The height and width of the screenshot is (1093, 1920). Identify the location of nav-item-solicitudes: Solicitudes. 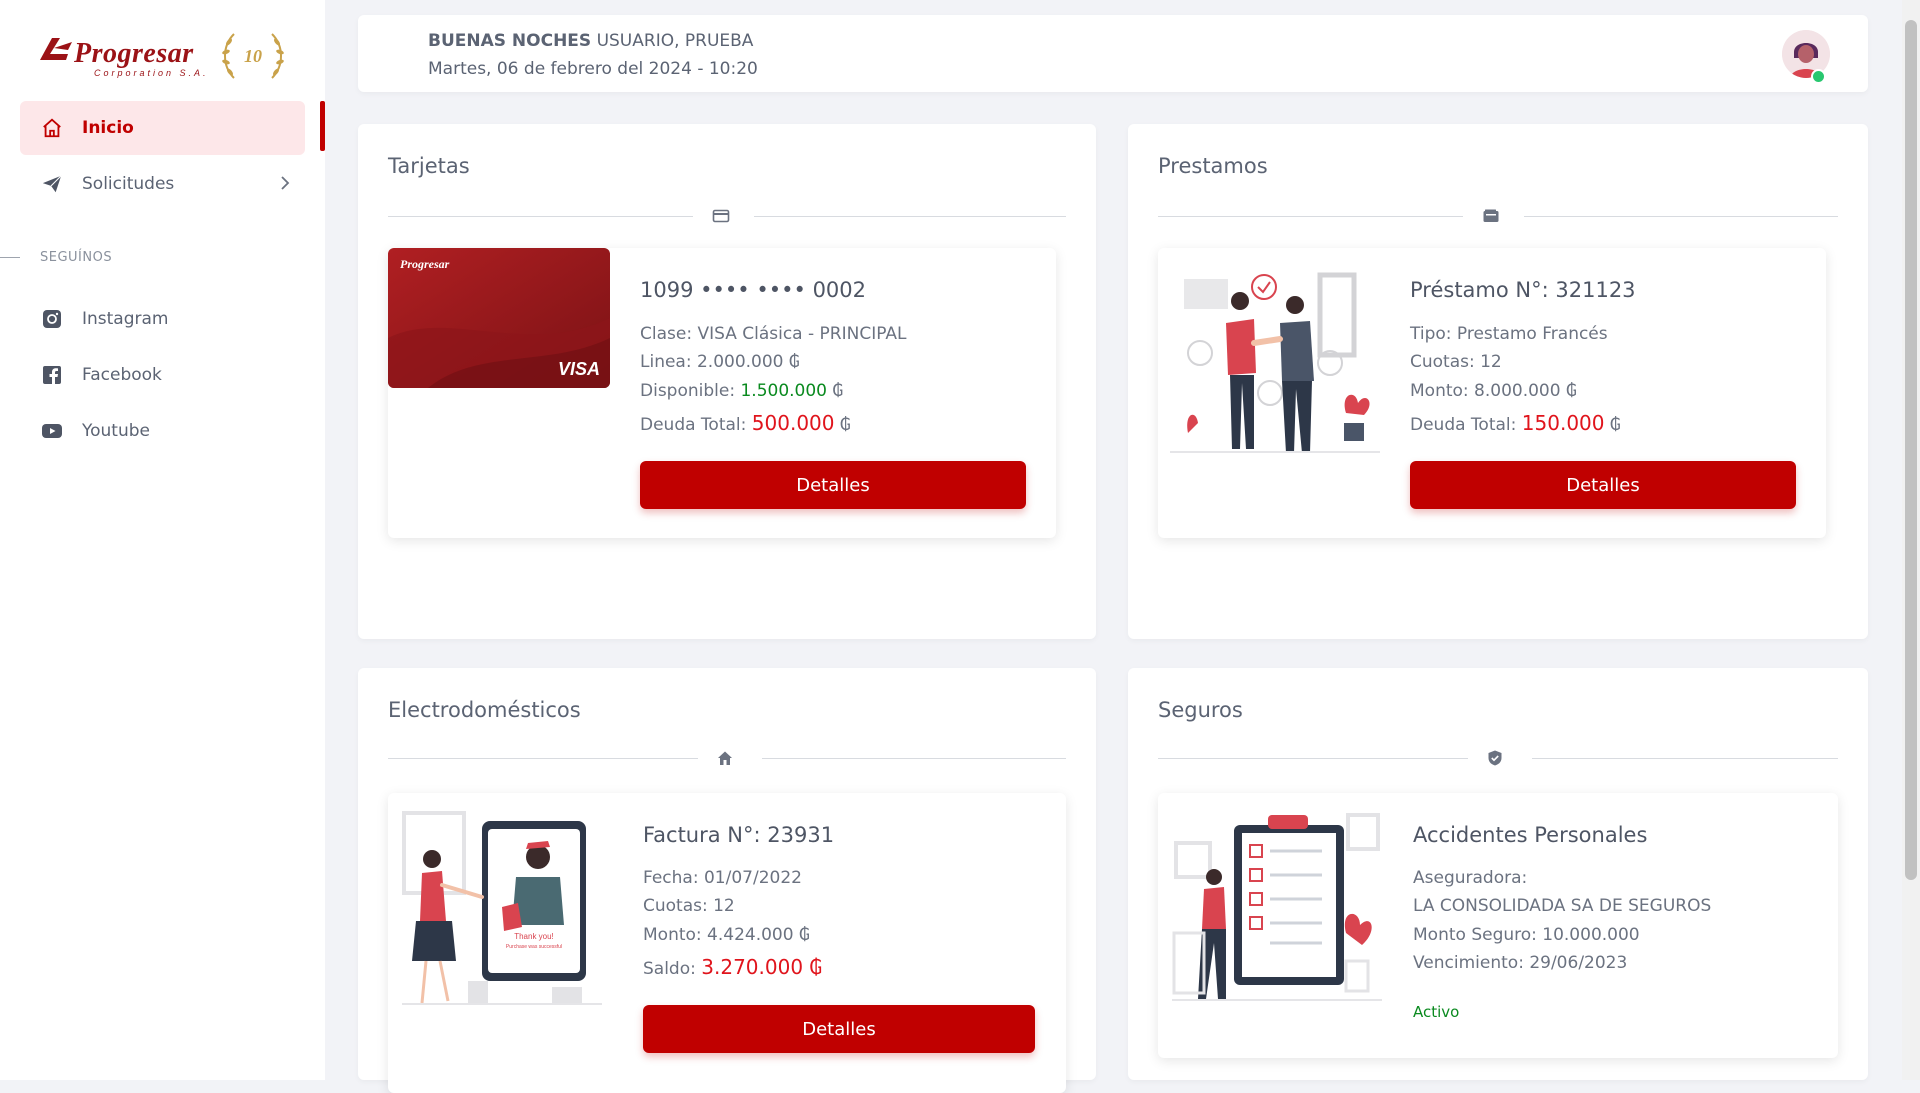
(162, 184).